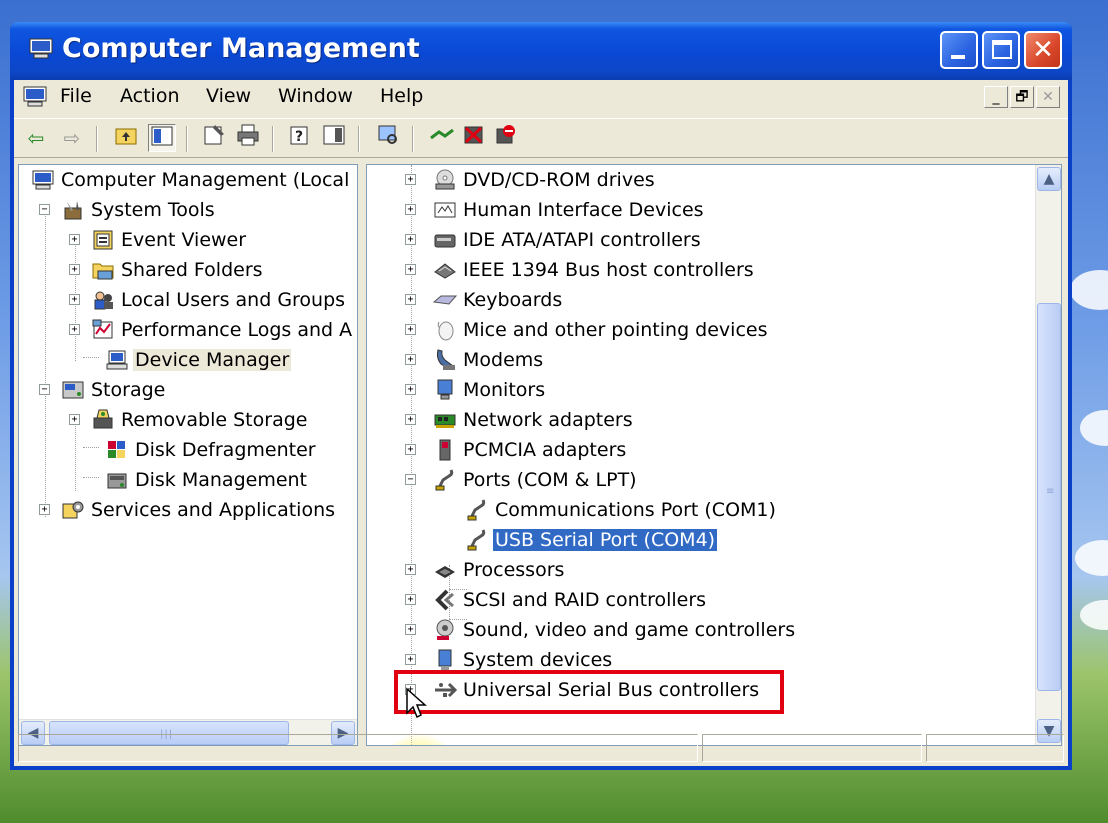  What do you see at coordinates (506, 138) in the screenshot?
I see `disable-icon` at bounding box center [506, 138].